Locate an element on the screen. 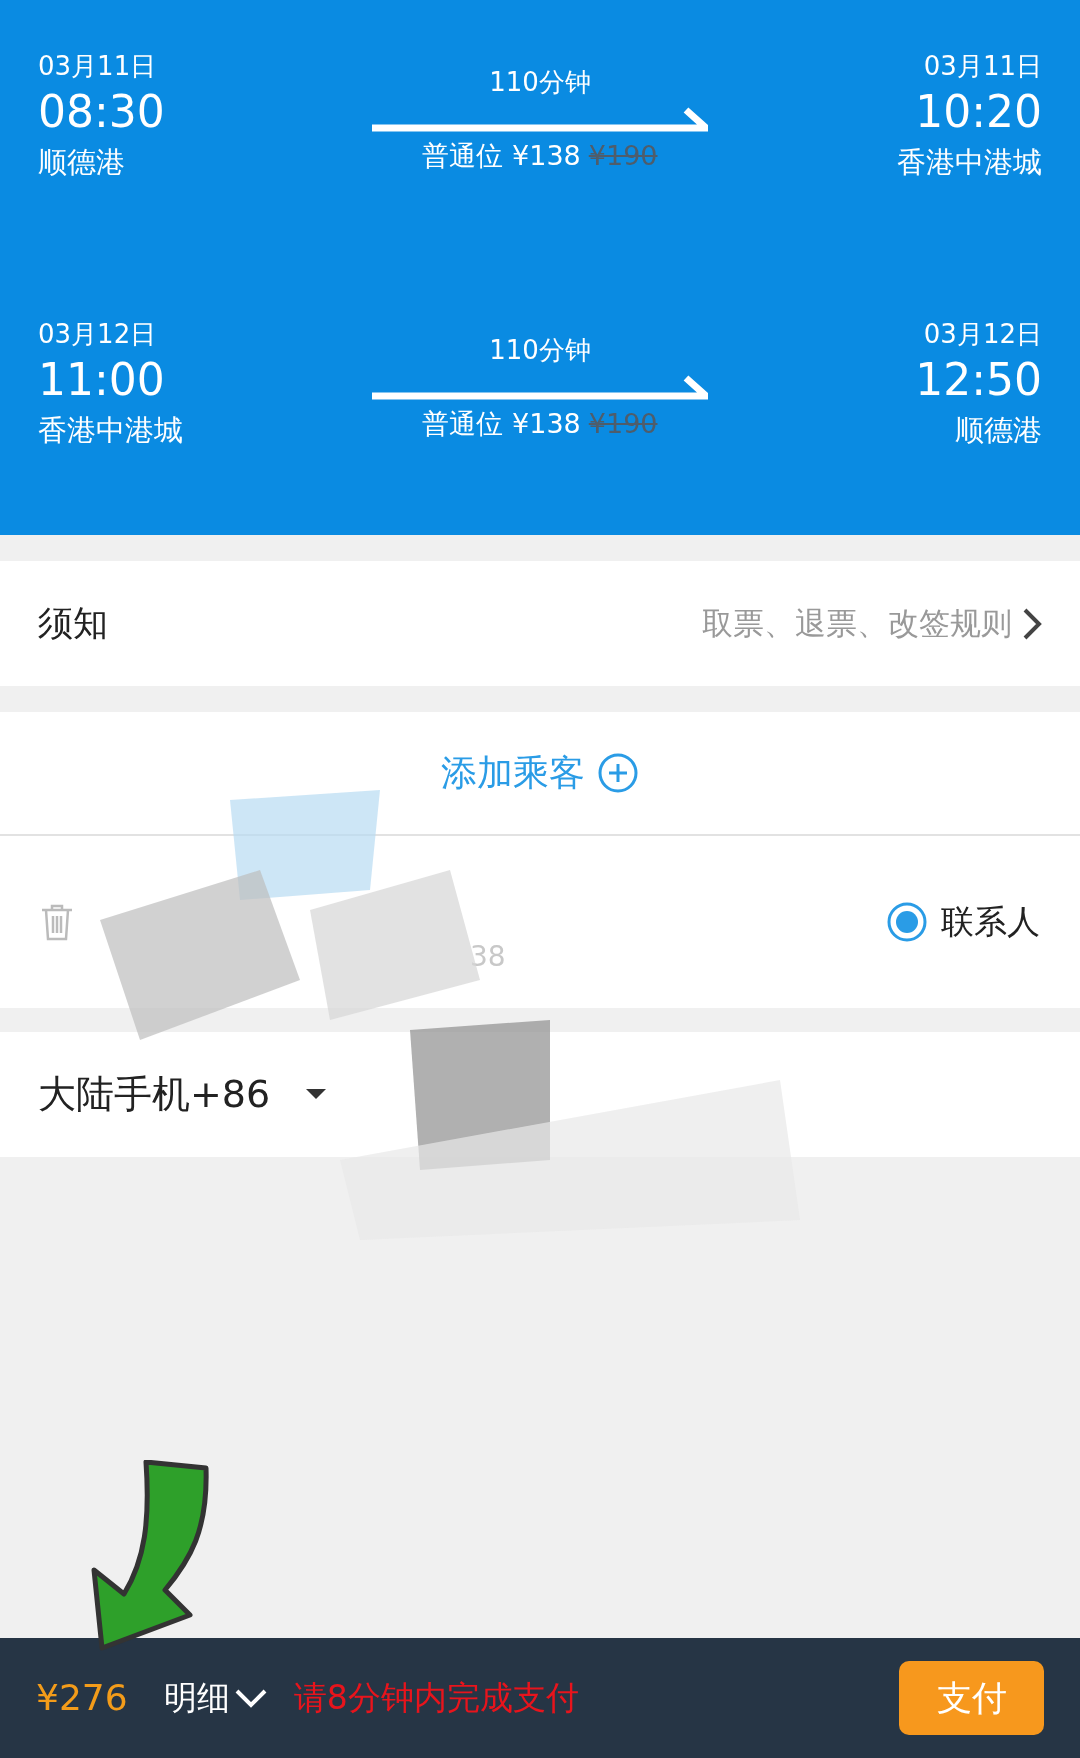  arrival-port: 顺德港 is located at coordinates (998, 430).